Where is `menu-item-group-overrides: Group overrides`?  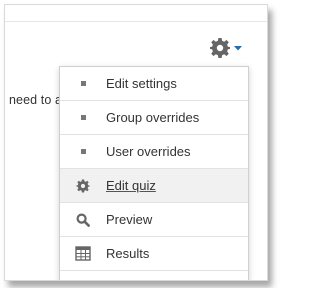 menu-item-group-overrides: Group overrides is located at coordinates (154, 118).